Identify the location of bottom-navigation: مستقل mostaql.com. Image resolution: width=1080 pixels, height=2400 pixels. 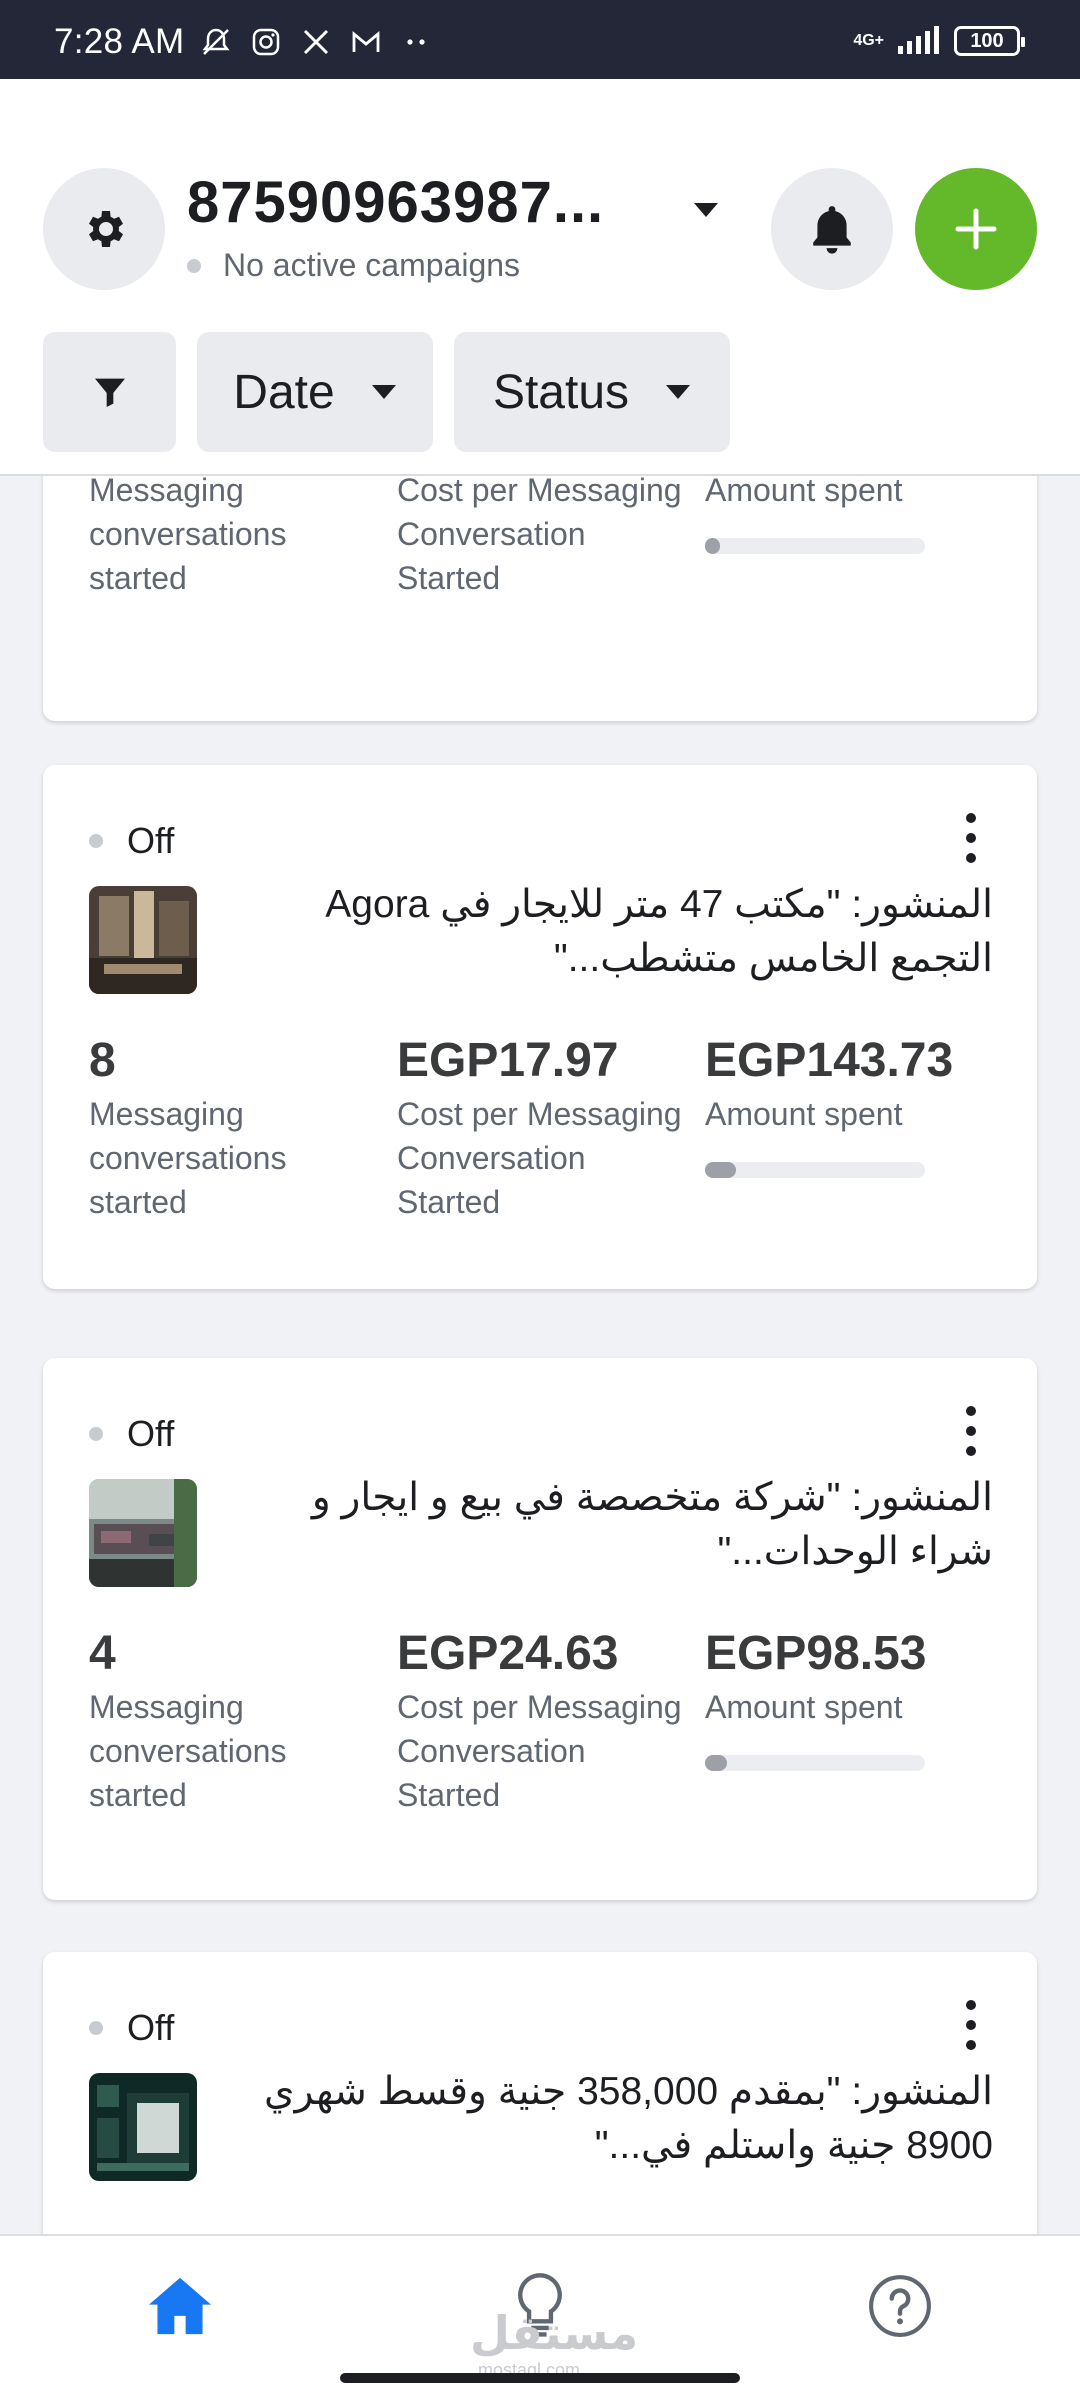
(540, 2317).